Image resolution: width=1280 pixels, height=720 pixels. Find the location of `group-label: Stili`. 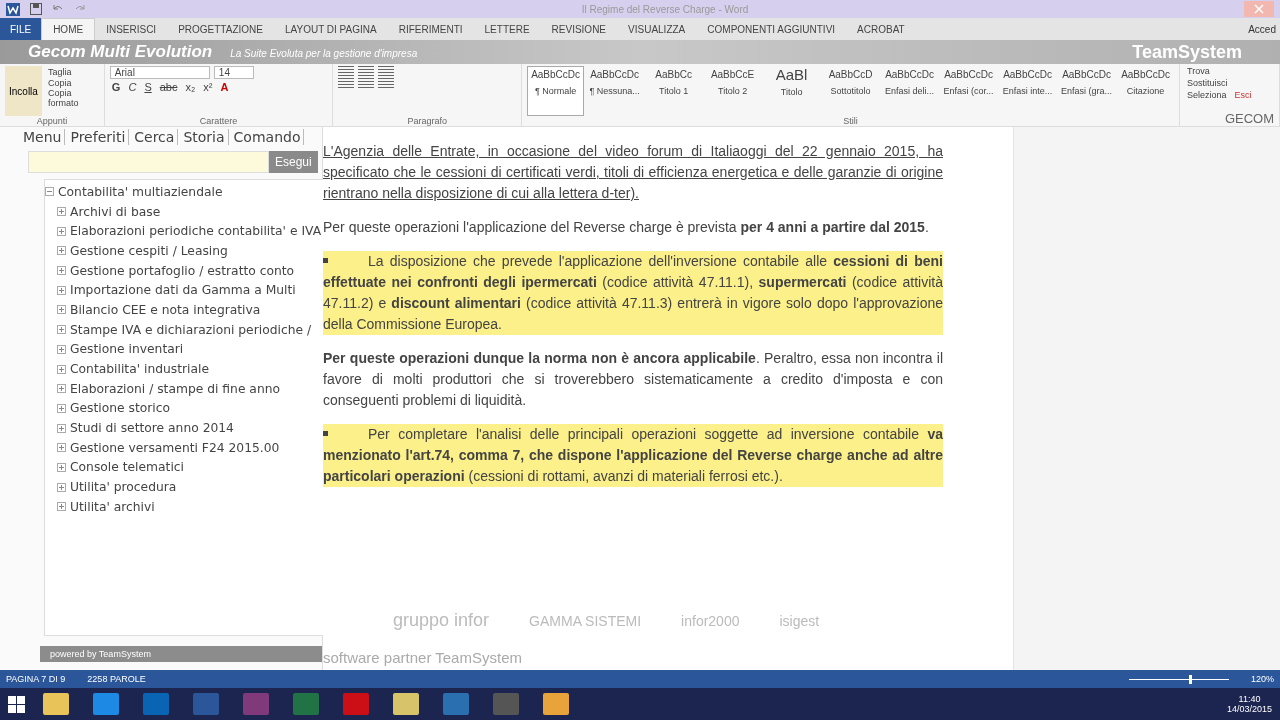

group-label: Stili is located at coordinates (850, 121).